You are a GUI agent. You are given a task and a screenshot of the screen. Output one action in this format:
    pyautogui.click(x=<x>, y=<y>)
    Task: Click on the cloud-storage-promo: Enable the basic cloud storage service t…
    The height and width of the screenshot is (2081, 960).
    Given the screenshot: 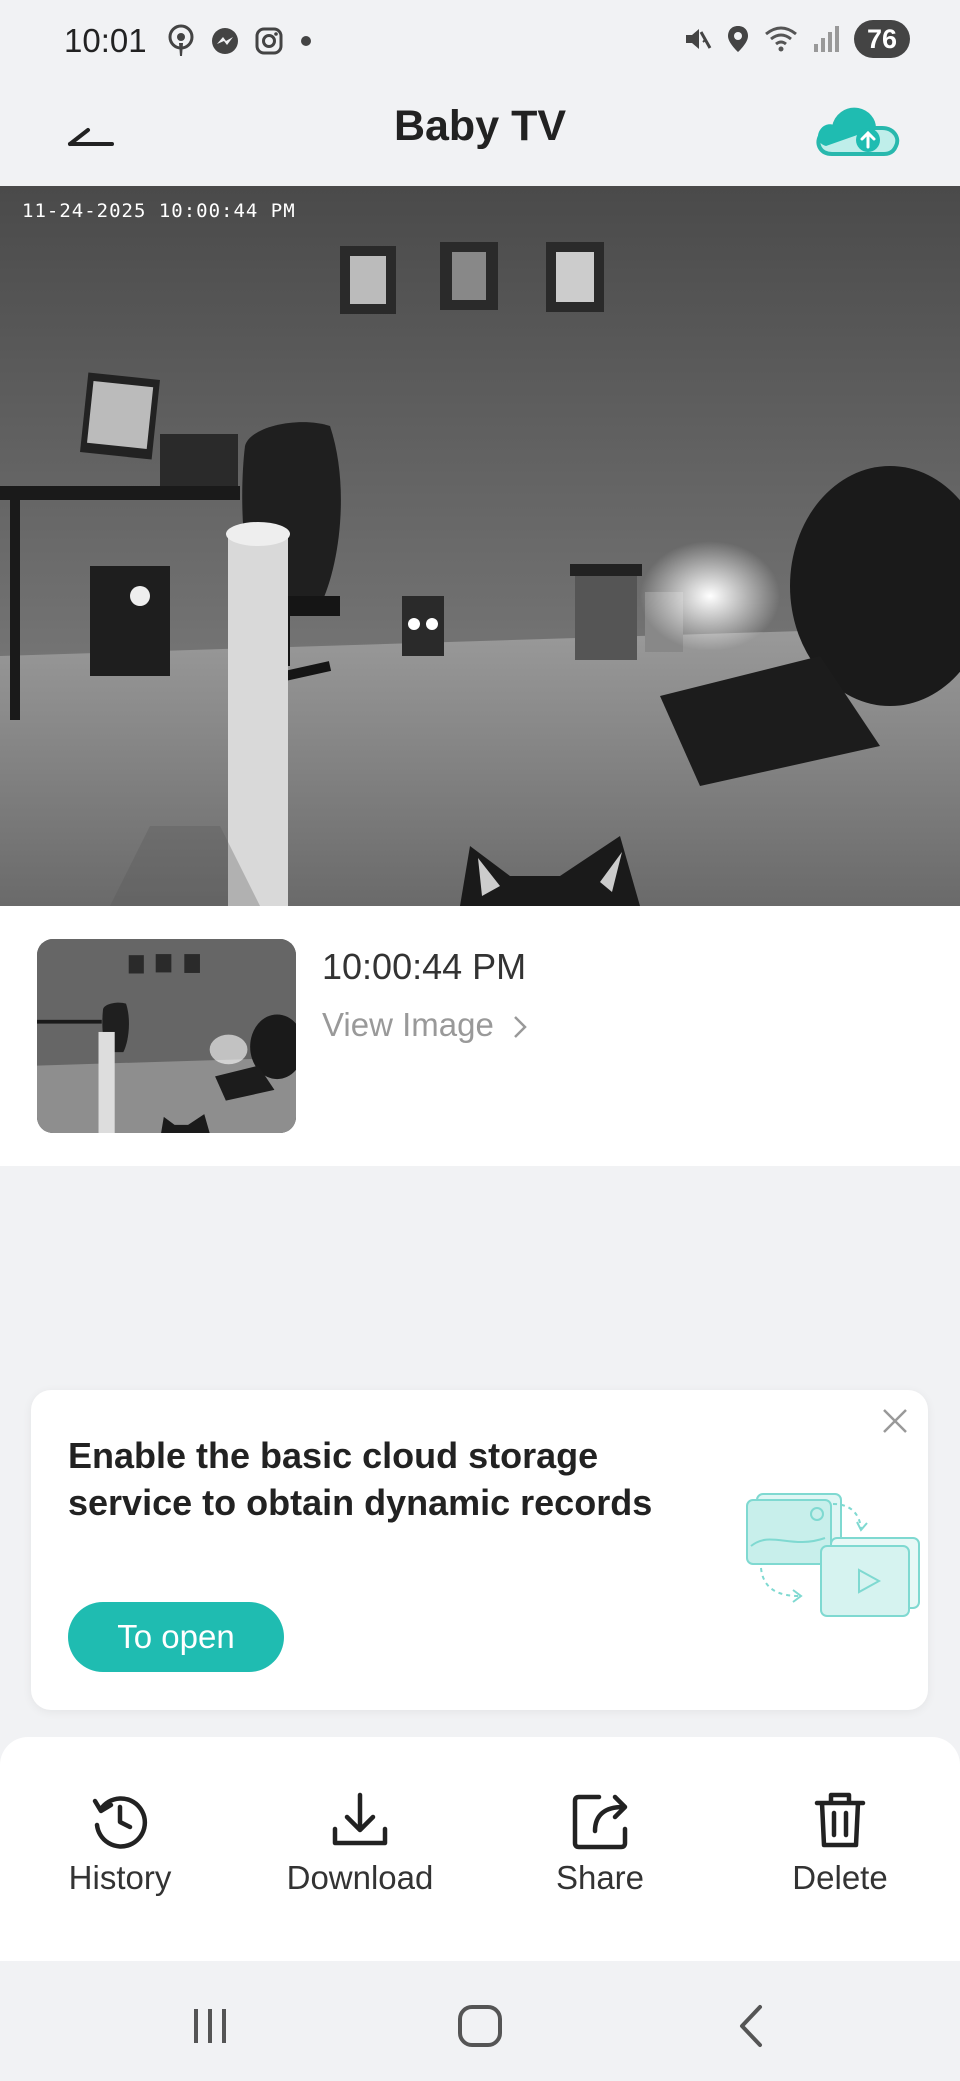 What is the action you would take?
    pyautogui.click(x=479, y=1550)
    